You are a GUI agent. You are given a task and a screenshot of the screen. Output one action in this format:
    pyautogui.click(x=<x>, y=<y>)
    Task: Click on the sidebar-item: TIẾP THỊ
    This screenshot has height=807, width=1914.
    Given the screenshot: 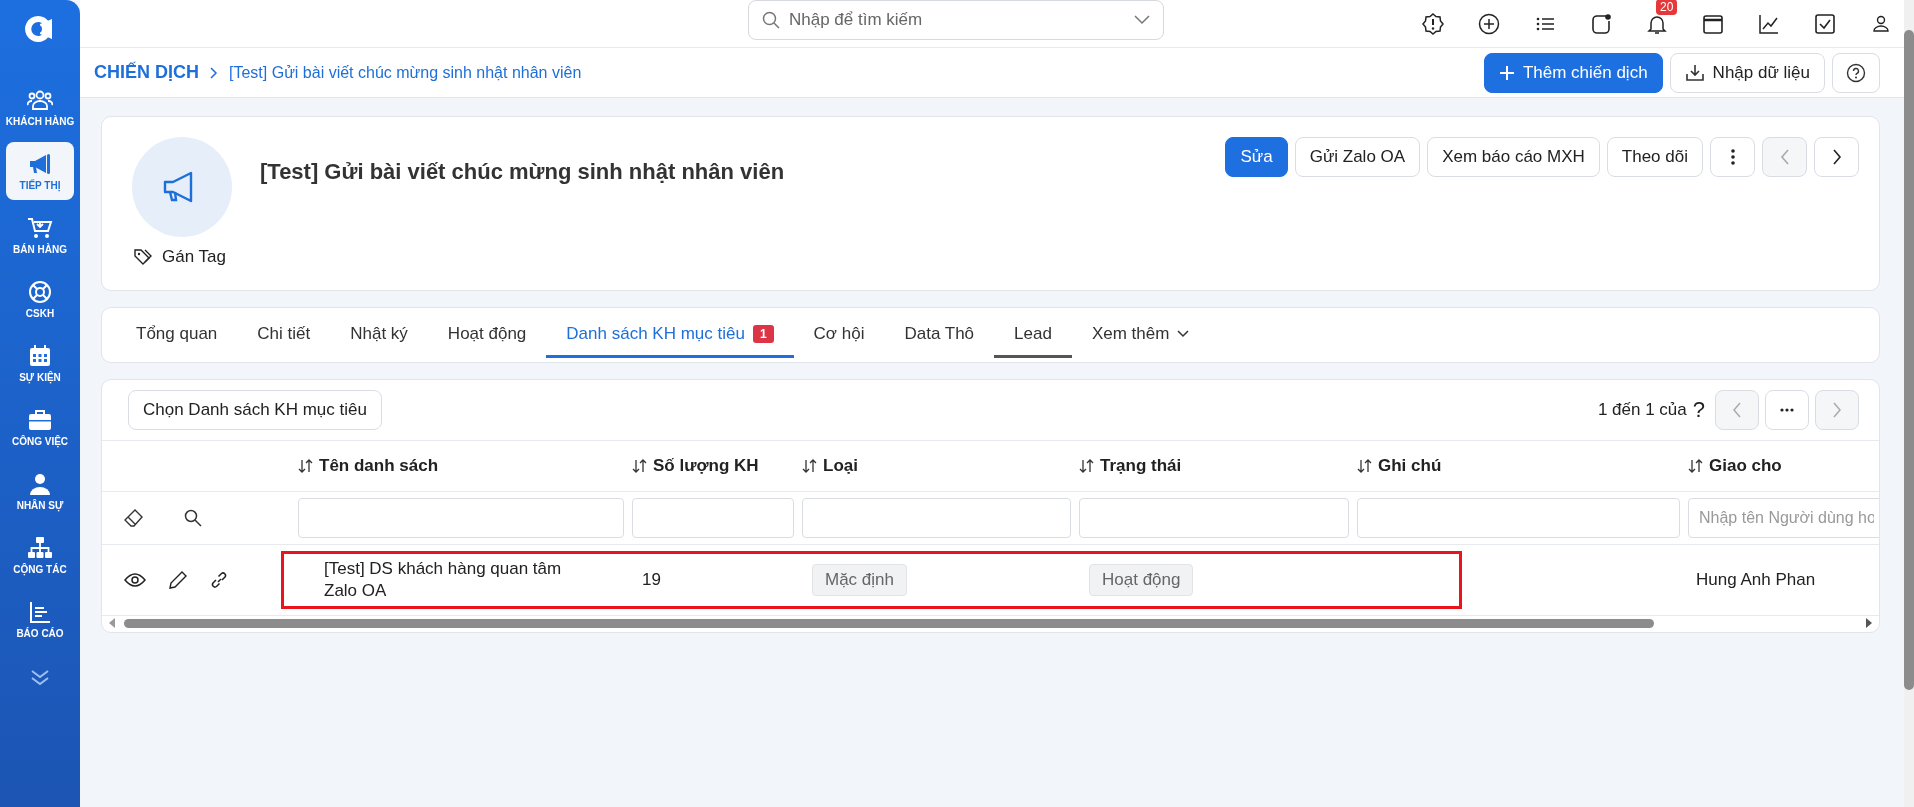 What is the action you would take?
    pyautogui.click(x=40, y=171)
    